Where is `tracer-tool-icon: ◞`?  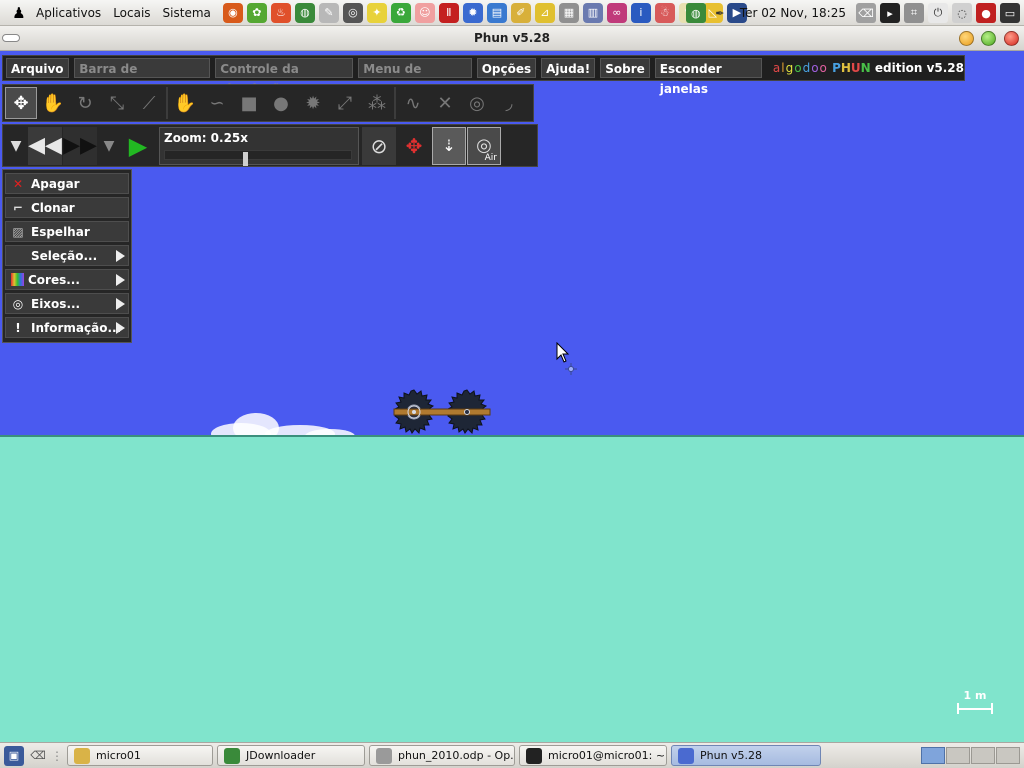 tracer-tool-icon: ◞ is located at coordinates (509, 103).